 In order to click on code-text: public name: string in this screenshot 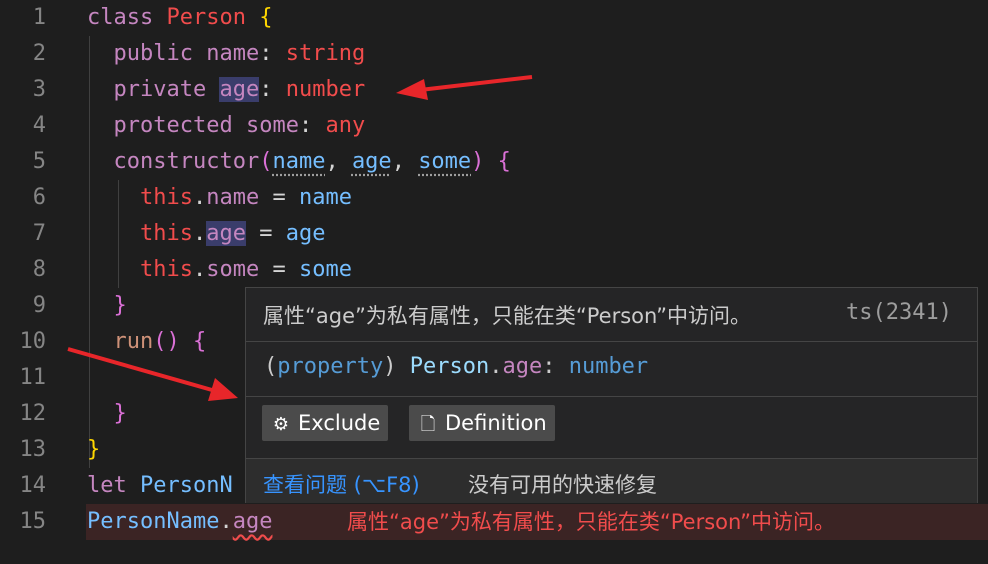, I will do `click(226, 54)`.